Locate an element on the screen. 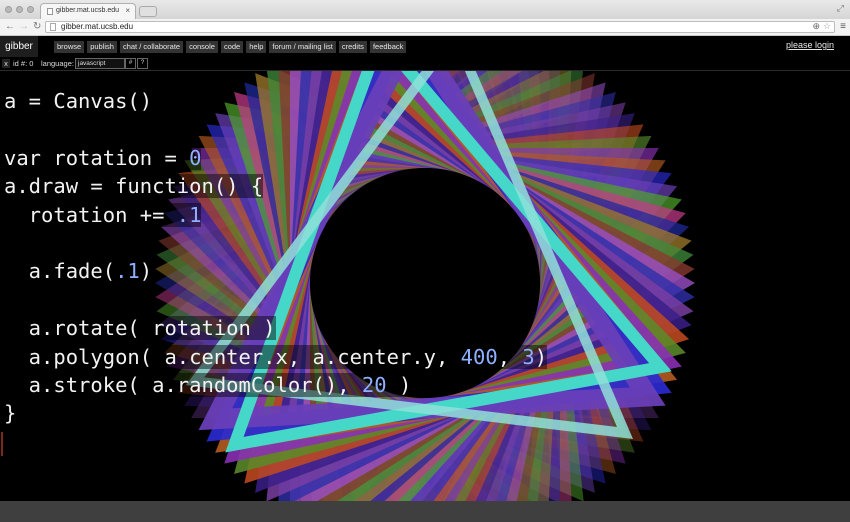 The width and height of the screenshot is (850, 522). back-icon: ← is located at coordinates (10, 27).